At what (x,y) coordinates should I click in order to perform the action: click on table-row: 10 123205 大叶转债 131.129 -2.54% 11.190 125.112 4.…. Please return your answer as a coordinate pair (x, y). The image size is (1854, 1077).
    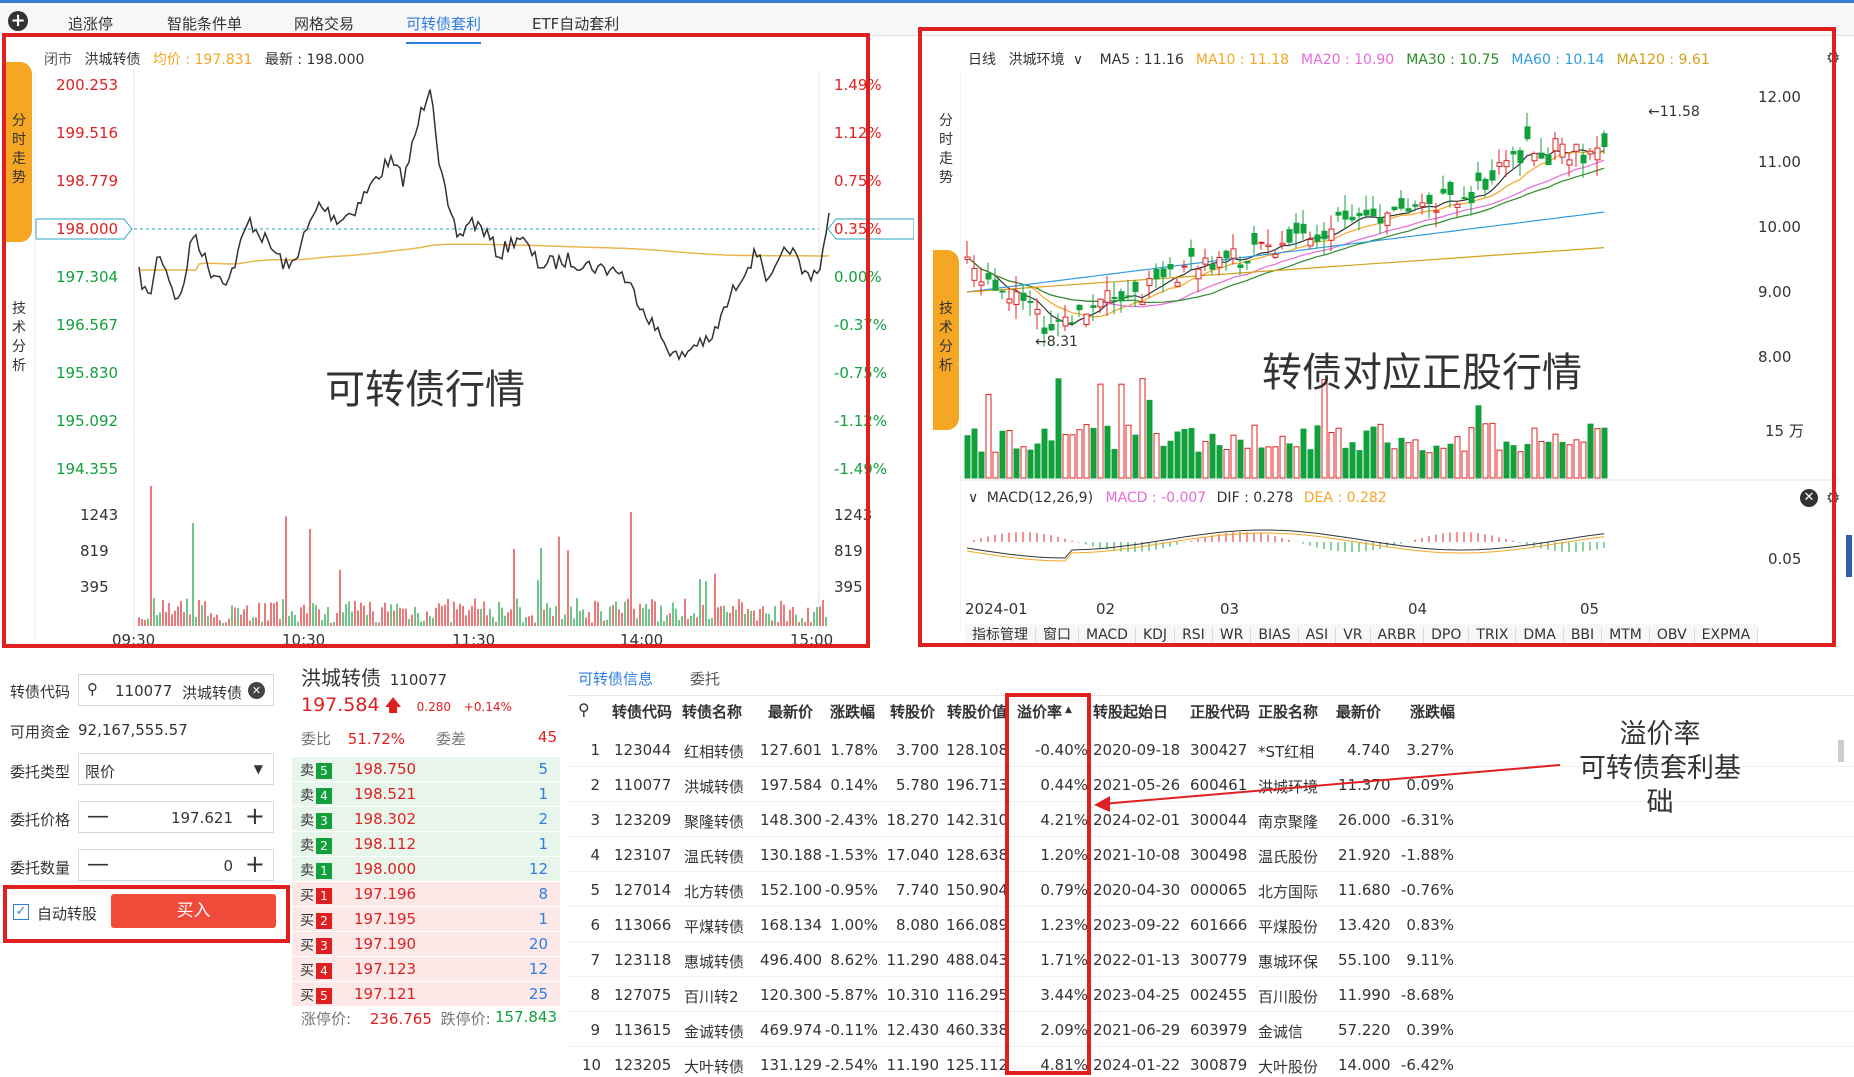
    Looking at the image, I should click on (1211, 1062).